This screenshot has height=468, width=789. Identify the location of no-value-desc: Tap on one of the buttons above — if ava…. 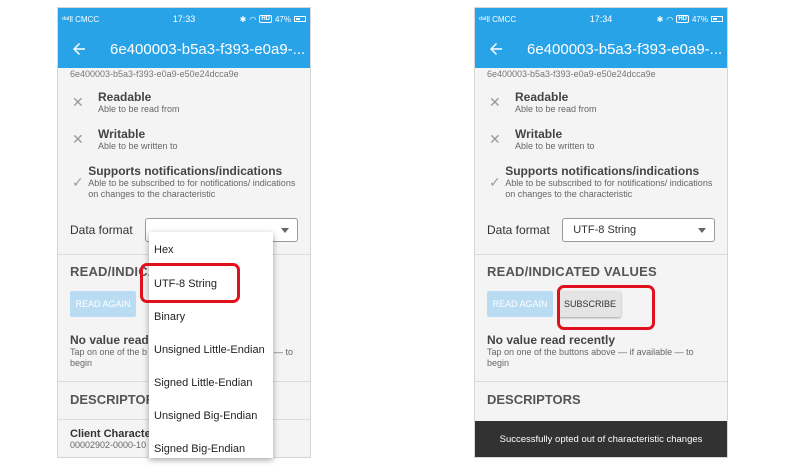
(590, 357).